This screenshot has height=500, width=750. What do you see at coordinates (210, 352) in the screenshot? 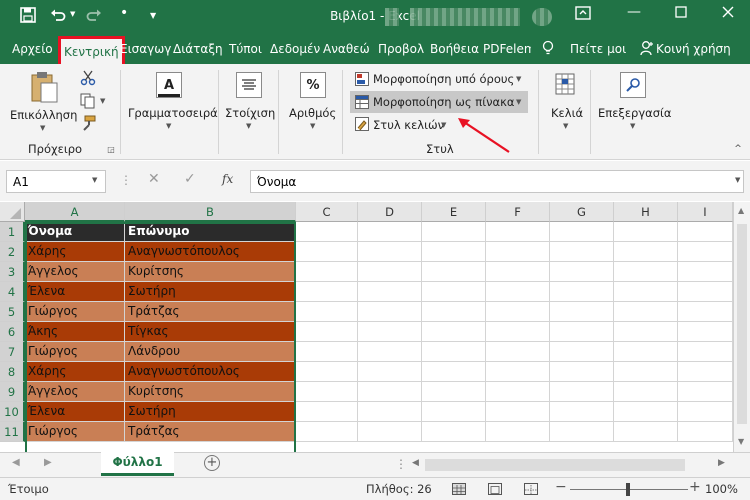
I see `table-cell: Λάνδρου` at bounding box center [210, 352].